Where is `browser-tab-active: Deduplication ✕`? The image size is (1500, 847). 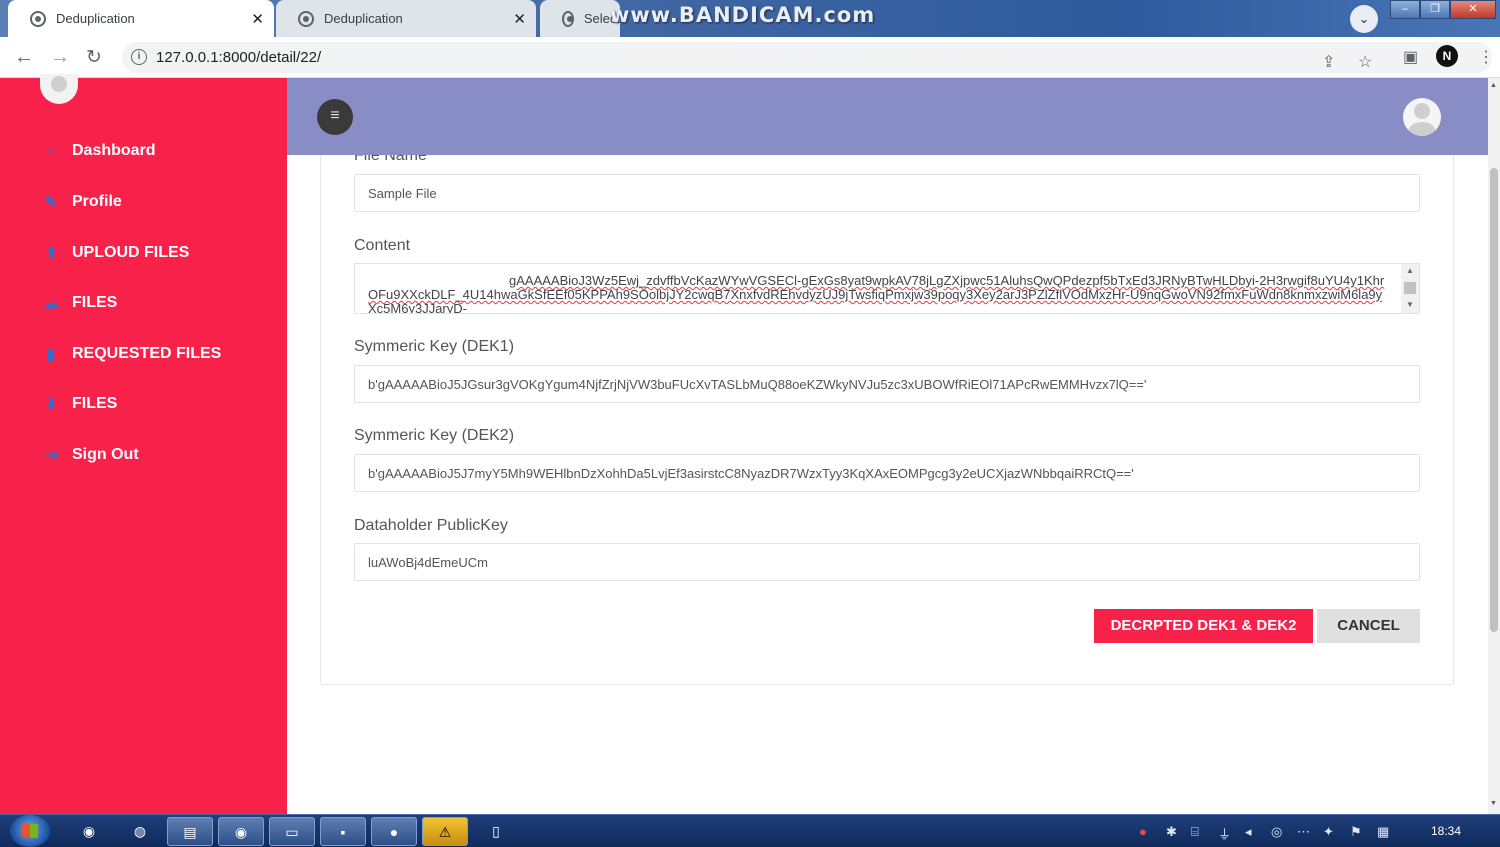 browser-tab-active: Deduplication ✕ is located at coordinates (141, 18).